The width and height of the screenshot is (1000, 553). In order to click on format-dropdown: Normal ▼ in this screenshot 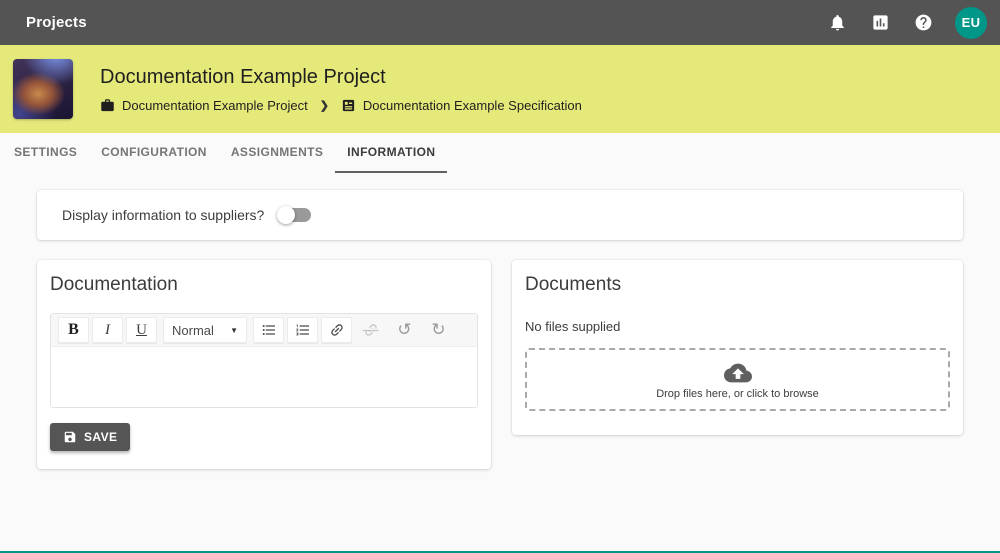, I will do `click(205, 330)`.